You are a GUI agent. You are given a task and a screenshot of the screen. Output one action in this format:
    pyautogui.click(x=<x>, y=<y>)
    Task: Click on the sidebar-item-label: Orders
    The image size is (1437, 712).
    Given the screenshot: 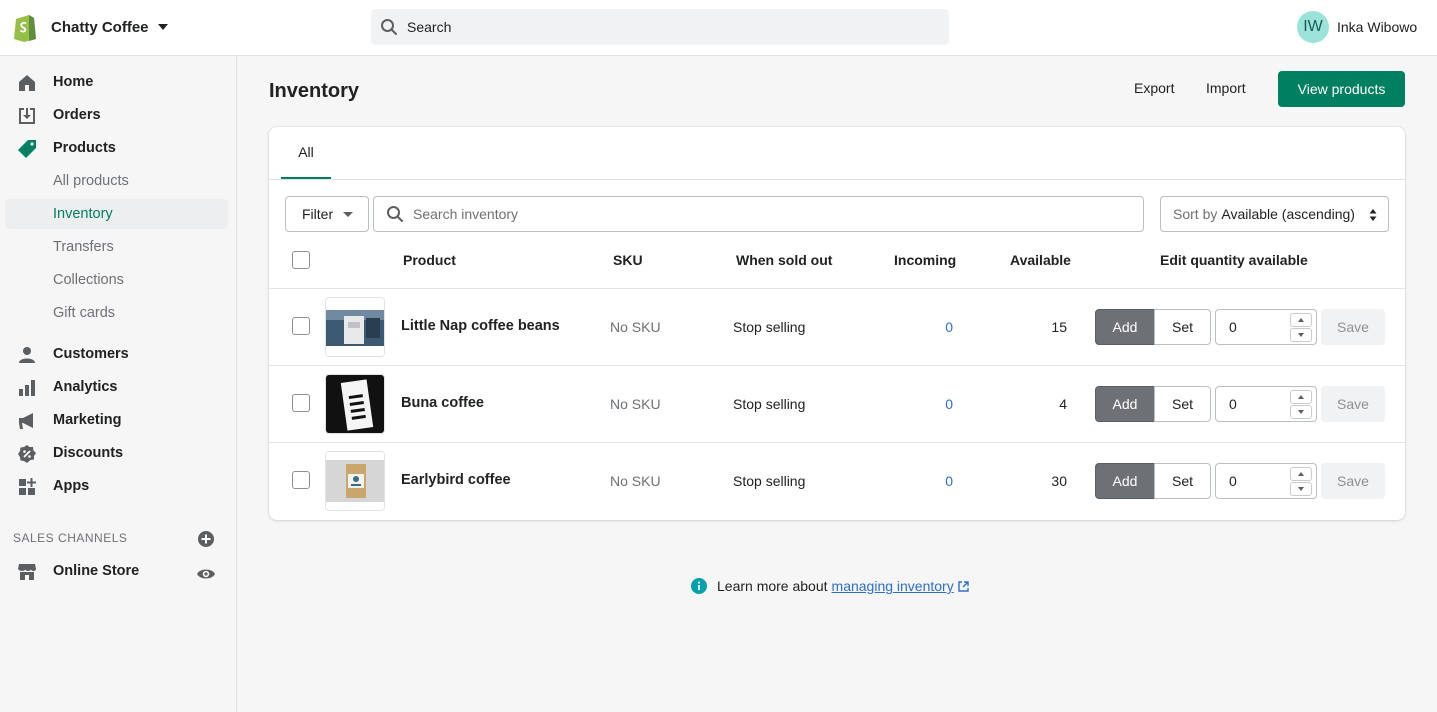 What is the action you would take?
    pyautogui.click(x=77, y=115)
    